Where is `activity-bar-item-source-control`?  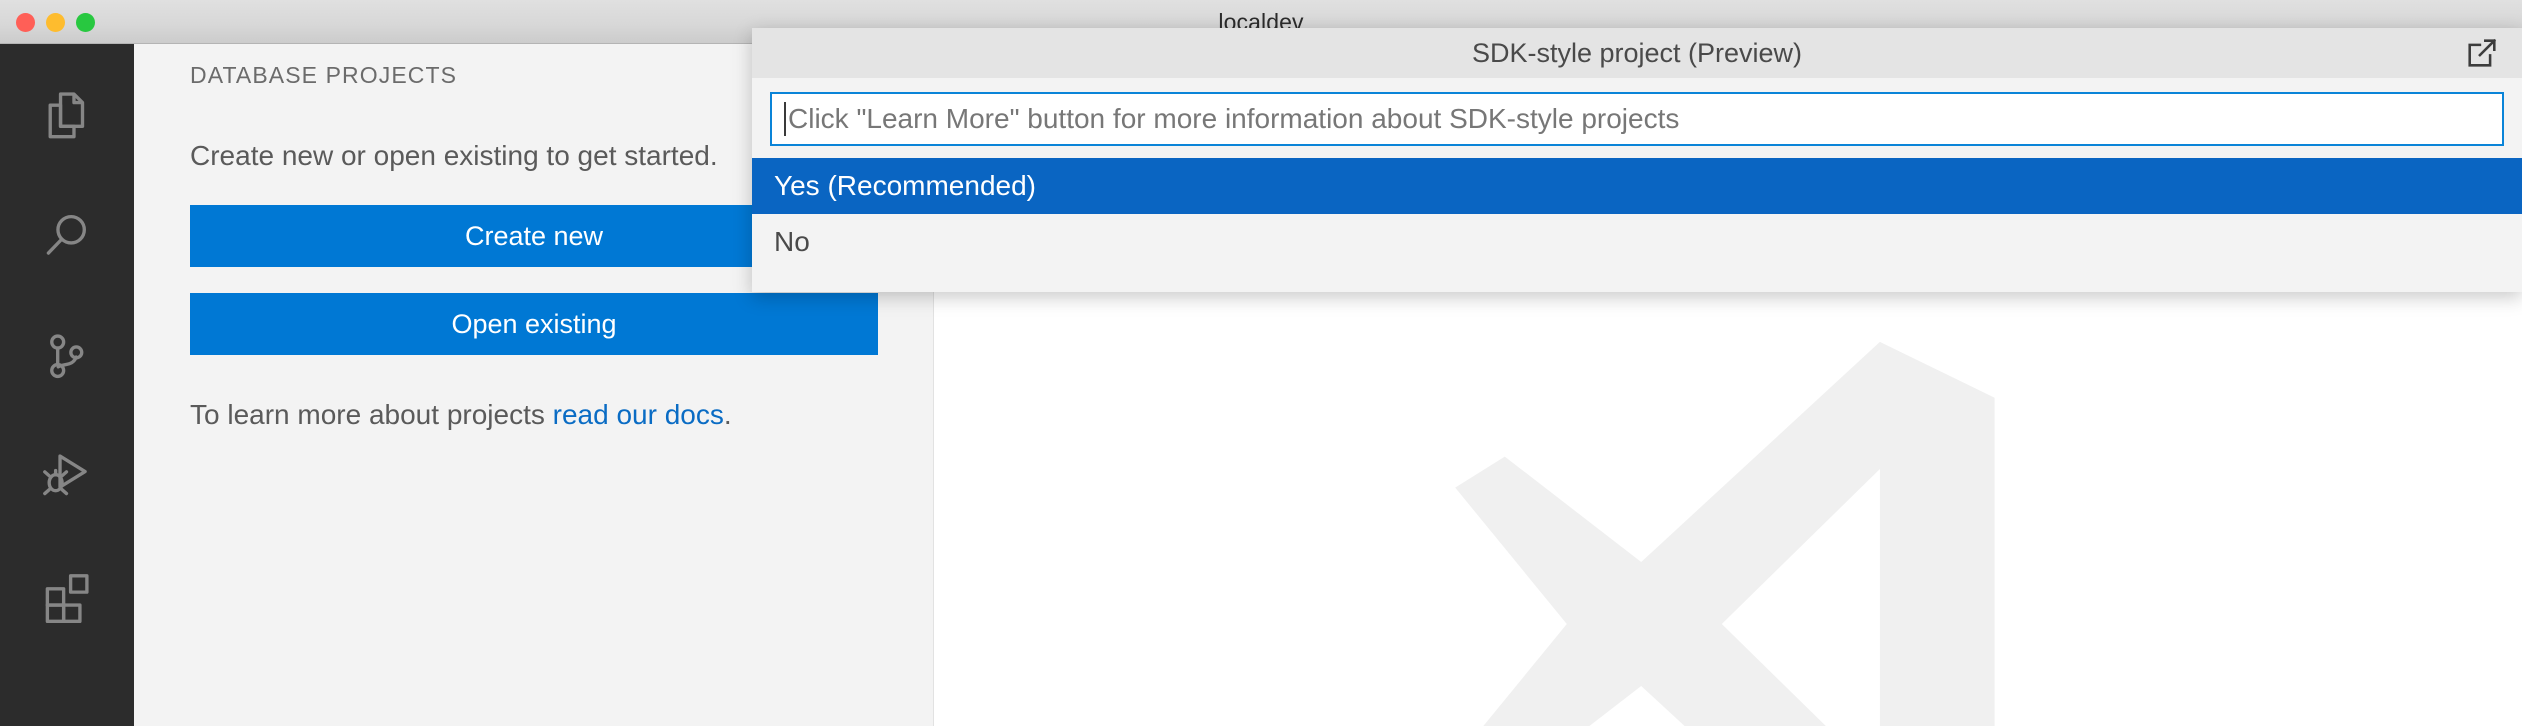
activity-bar-item-source-control is located at coordinates (67, 356).